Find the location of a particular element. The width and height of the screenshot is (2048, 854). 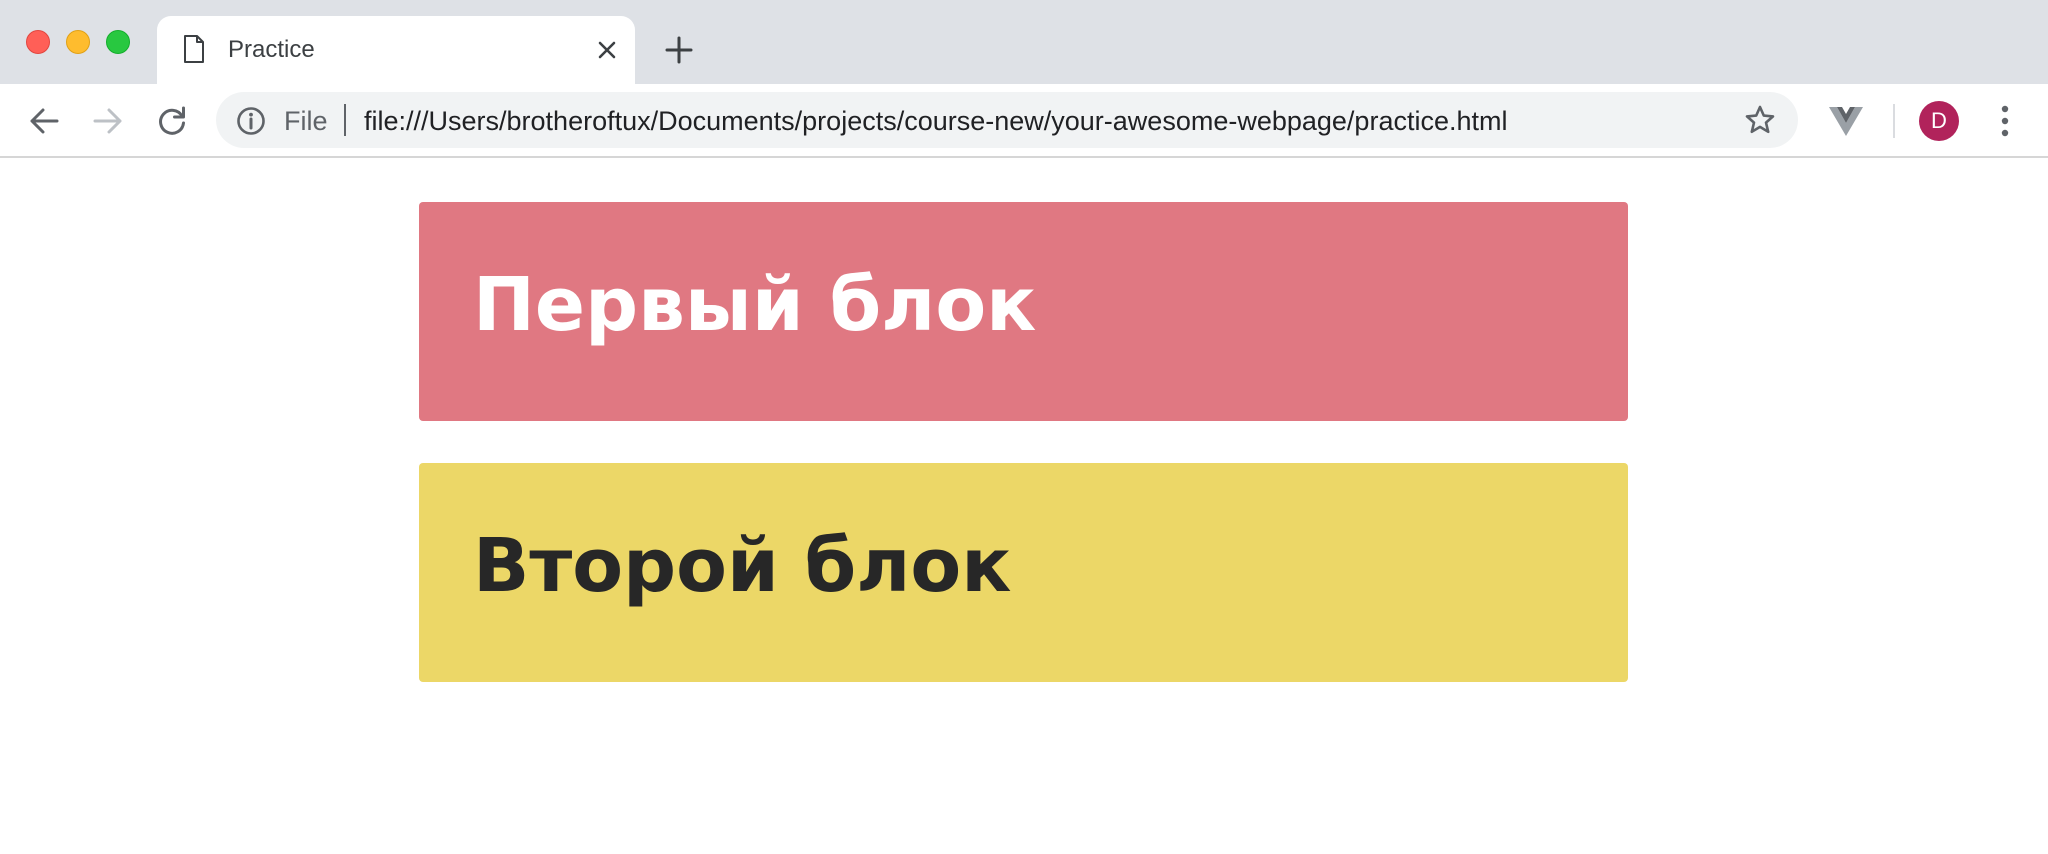

close-icon is located at coordinates (607, 50).